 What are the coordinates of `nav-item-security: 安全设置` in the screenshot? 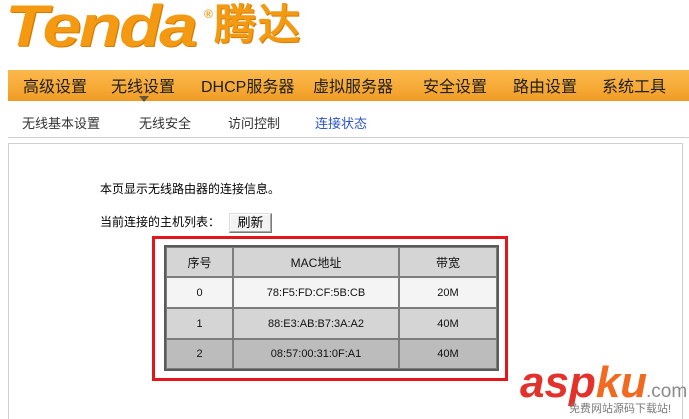 It's located at (455, 88).